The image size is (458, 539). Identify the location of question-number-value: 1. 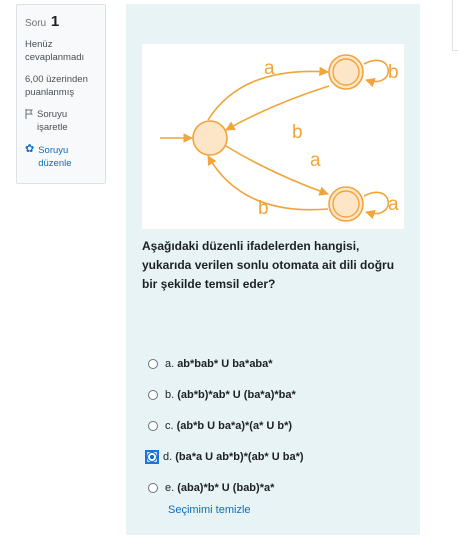
(55, 21).